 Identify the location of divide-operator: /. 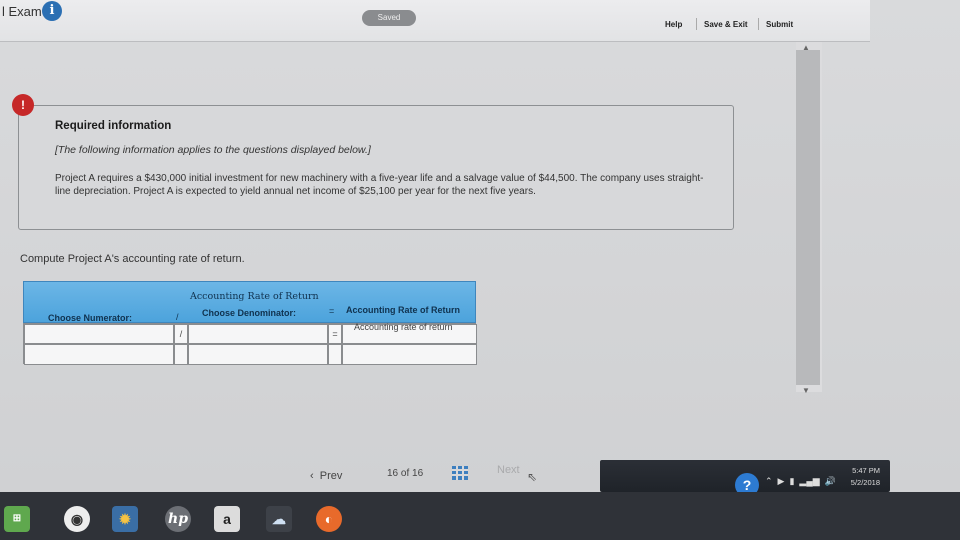
(177, 317).